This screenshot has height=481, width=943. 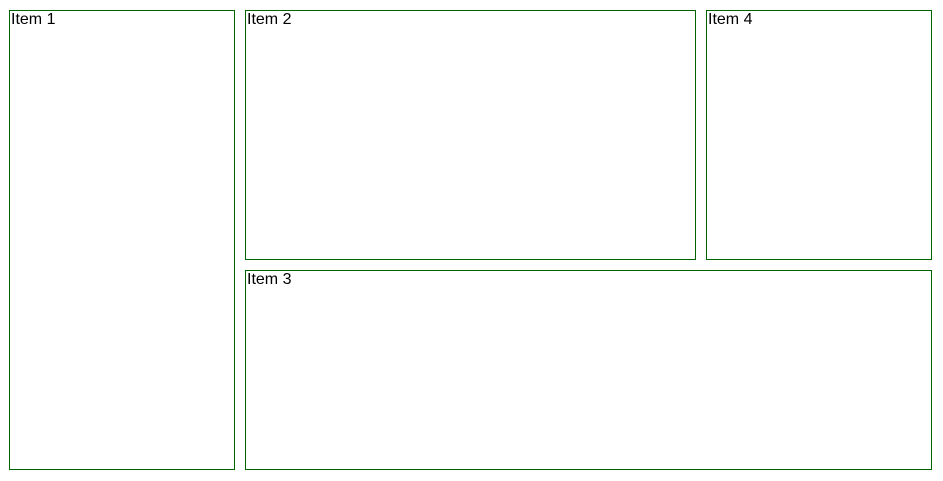 What do you see at coordinates (269, 279) in the screenshot?
I see `grid-item-3-label: Item 3` at bounding box center [269, 279].